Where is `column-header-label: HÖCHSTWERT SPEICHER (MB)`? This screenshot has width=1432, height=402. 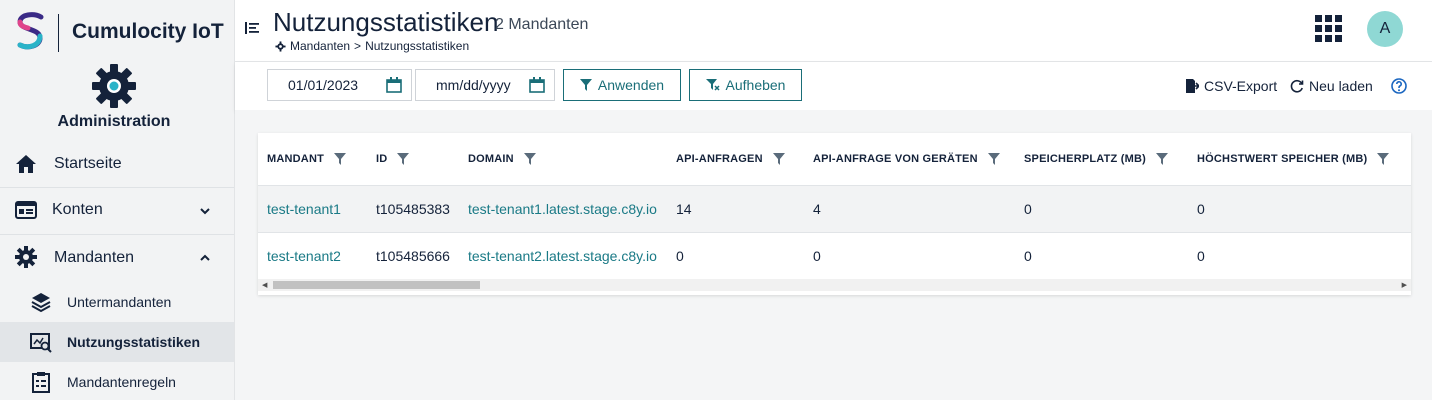
column-header-label: HÖCHSTWERT SPEICHER (MB) is located at coordinates (1282, 159).